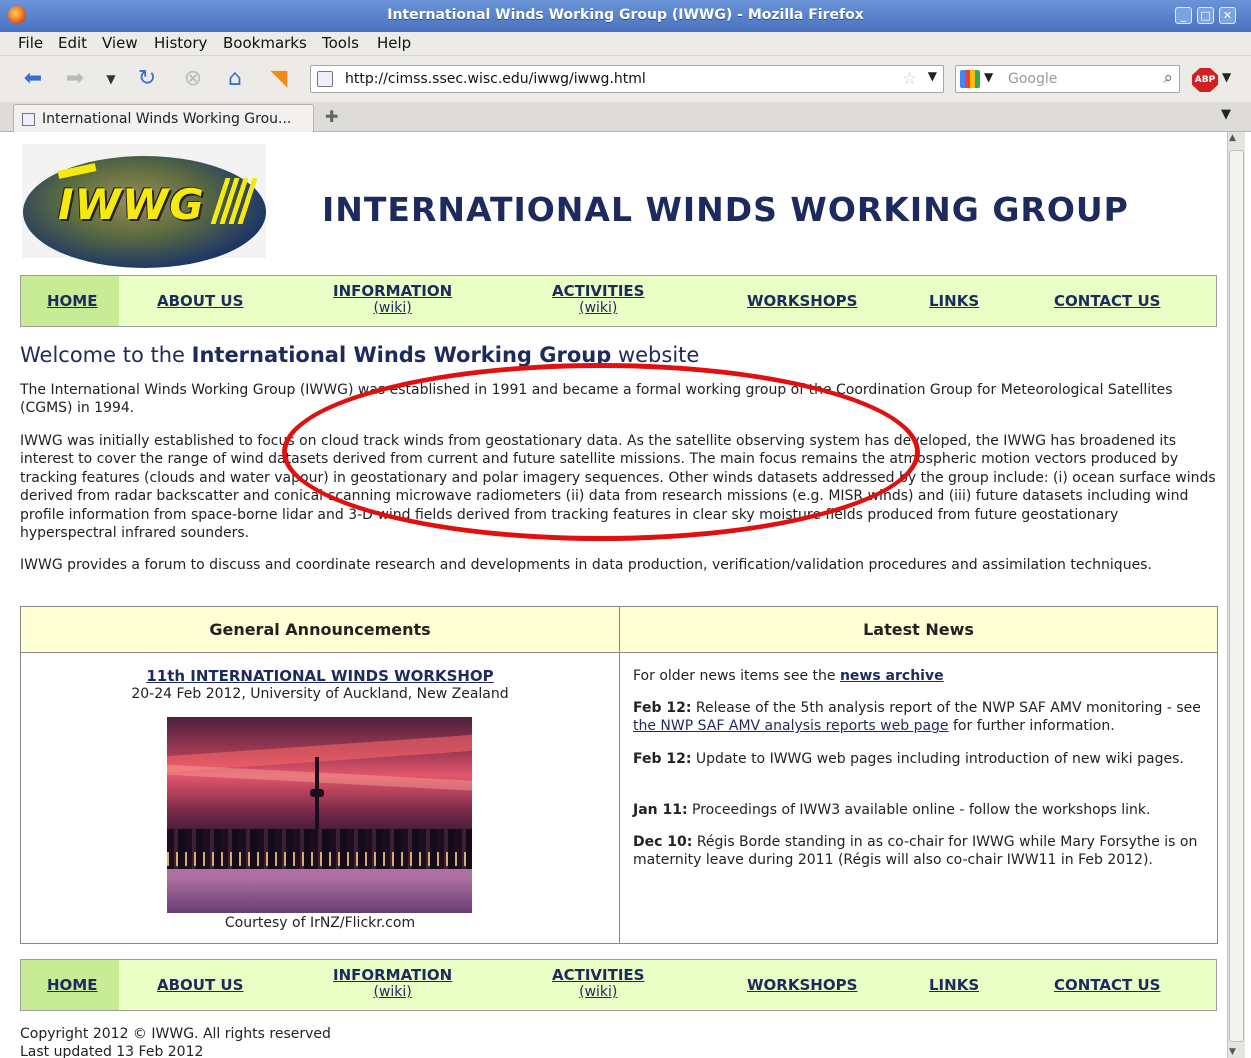 The height and width of the screenshot is (1058, 1251). What do you see at coordinates (918, 630) in the screenshot?
I see `news-header: Latest News` at bounding box center [918, 630].